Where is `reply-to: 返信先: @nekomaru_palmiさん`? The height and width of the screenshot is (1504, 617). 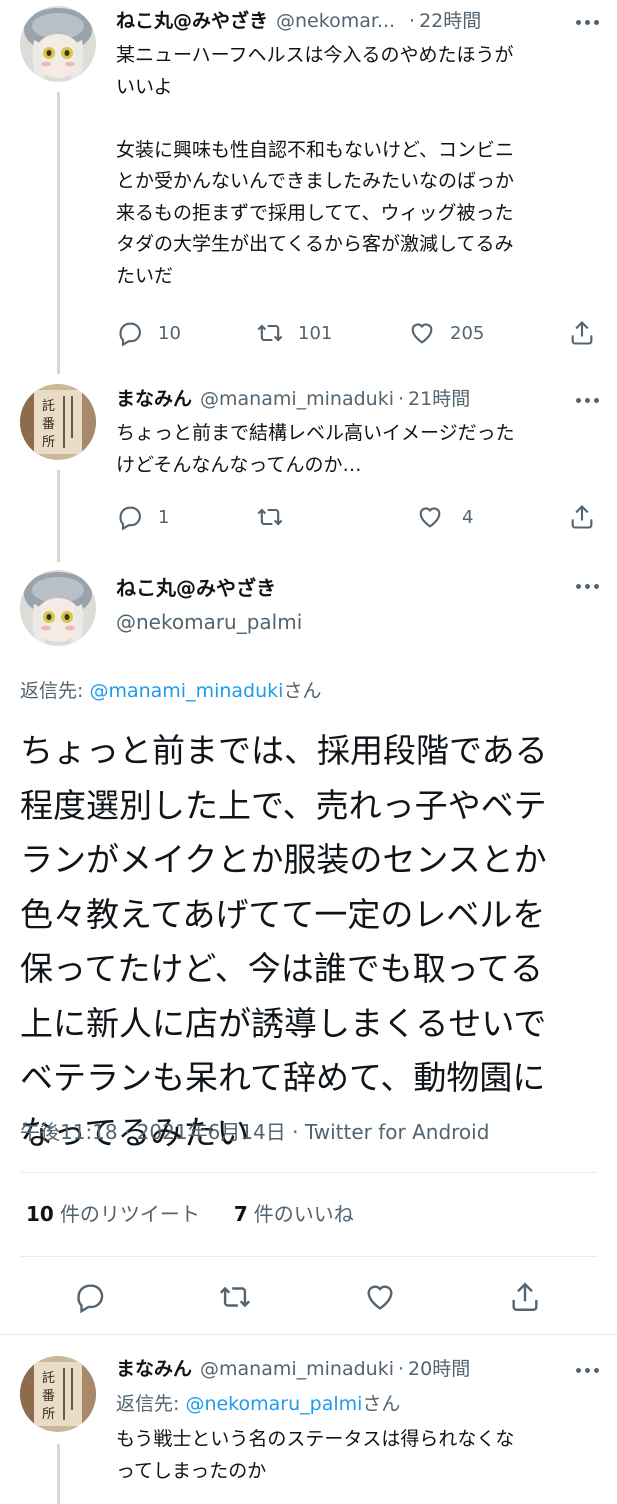 reply-to: 返信先: @nekomaru_palmiさん is located at coordinates (357, 1404).